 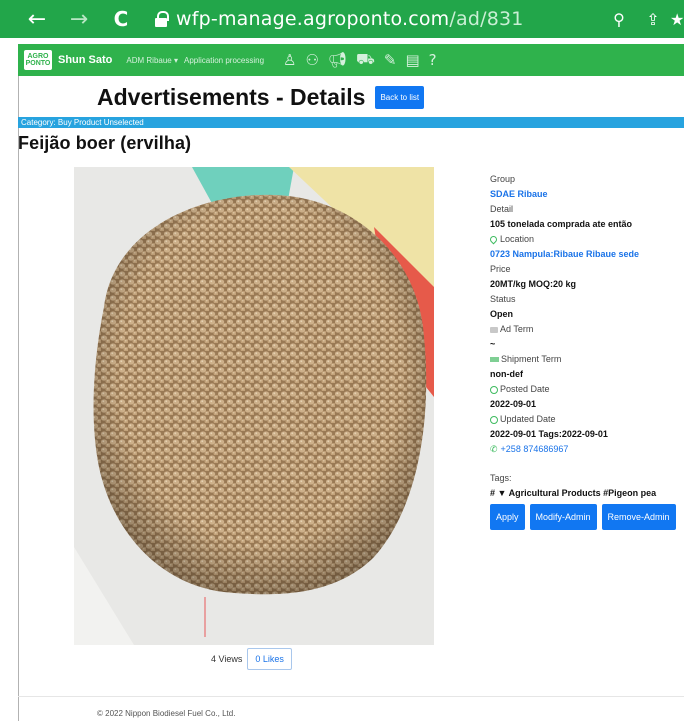 What do you see at coordinates (337, 60) in the screenshot?
I see `megaphone-icon: 📢︎` at bounding box center [337, 60].